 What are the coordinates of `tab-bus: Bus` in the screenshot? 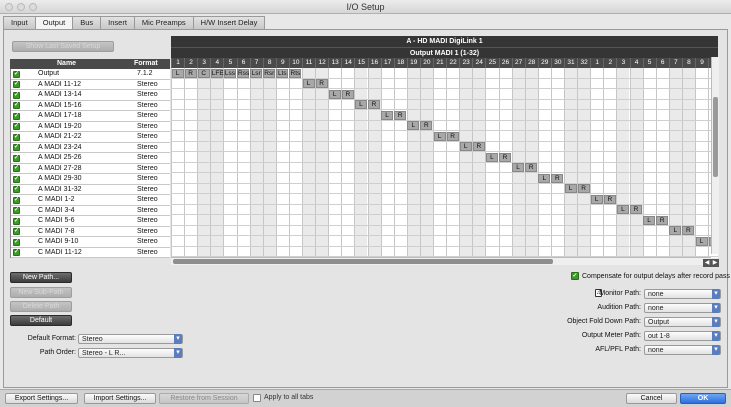 It's located at (87, 22).